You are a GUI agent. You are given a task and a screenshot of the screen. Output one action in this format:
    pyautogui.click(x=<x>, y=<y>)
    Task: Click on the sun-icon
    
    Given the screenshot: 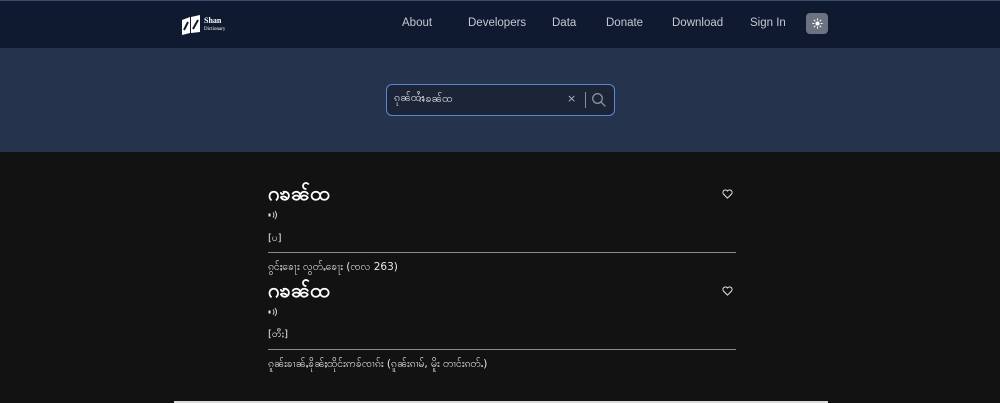 What is the action you would take?
    pyautogui.click(x=817, y=23)
    